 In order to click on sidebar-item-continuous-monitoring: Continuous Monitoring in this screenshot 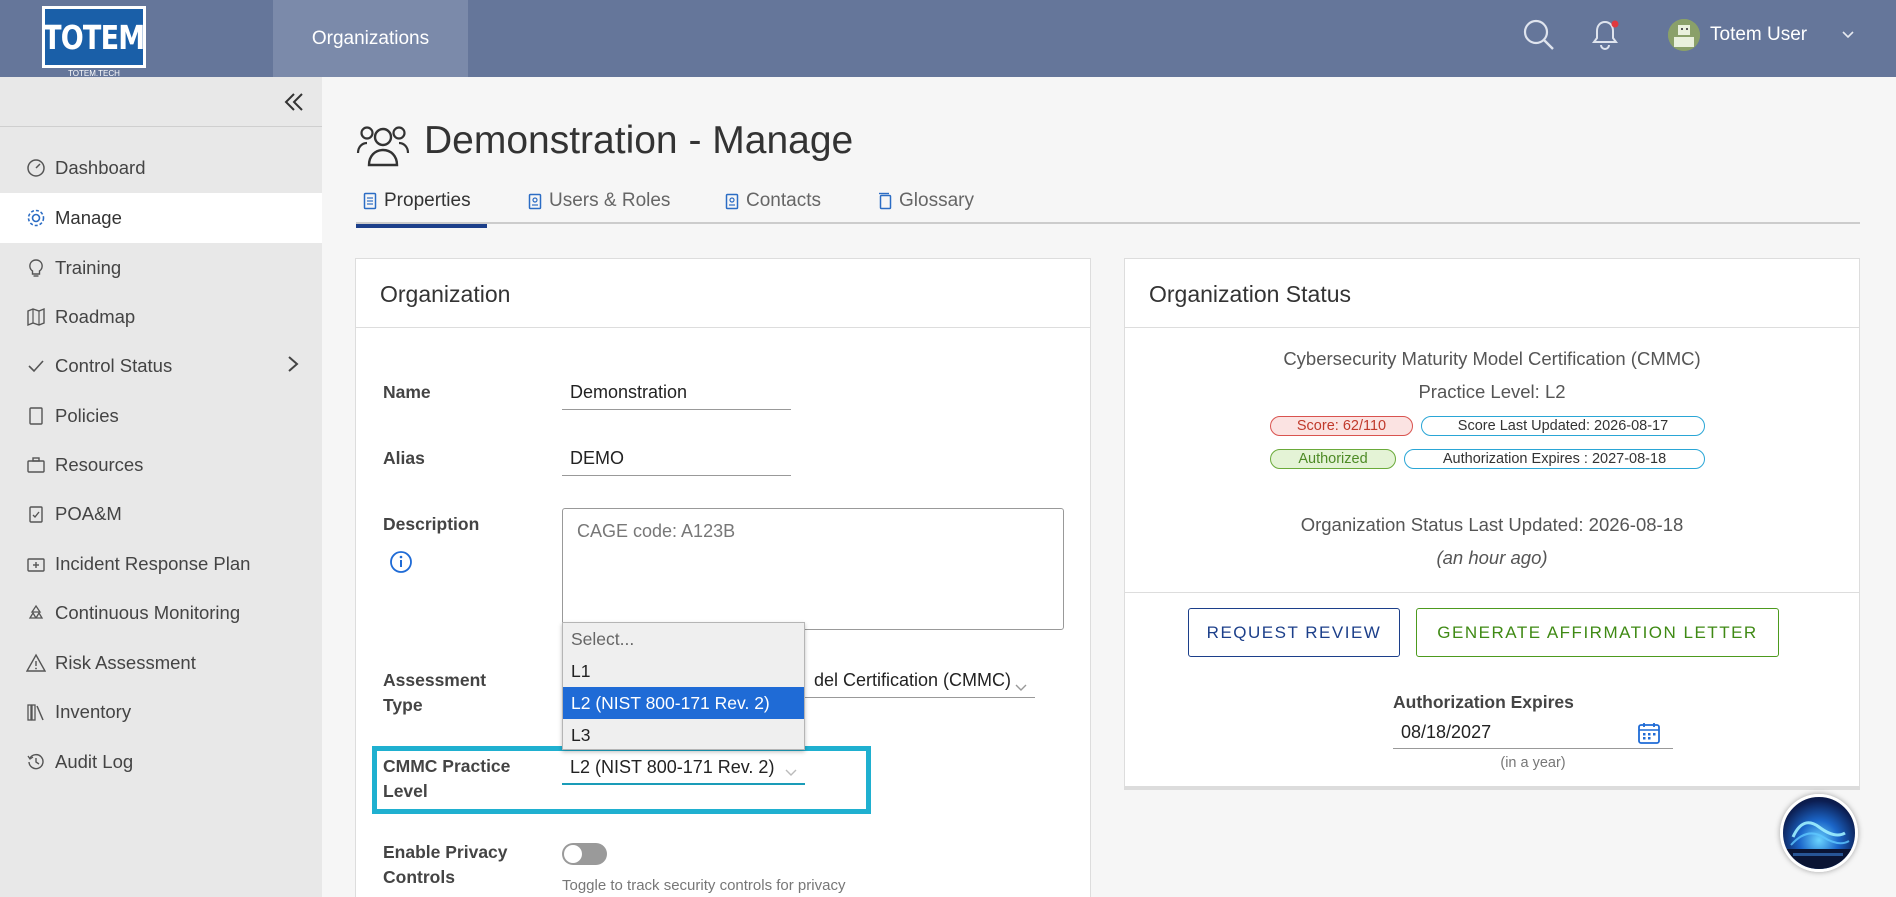, I will do `click(161, 613)`.